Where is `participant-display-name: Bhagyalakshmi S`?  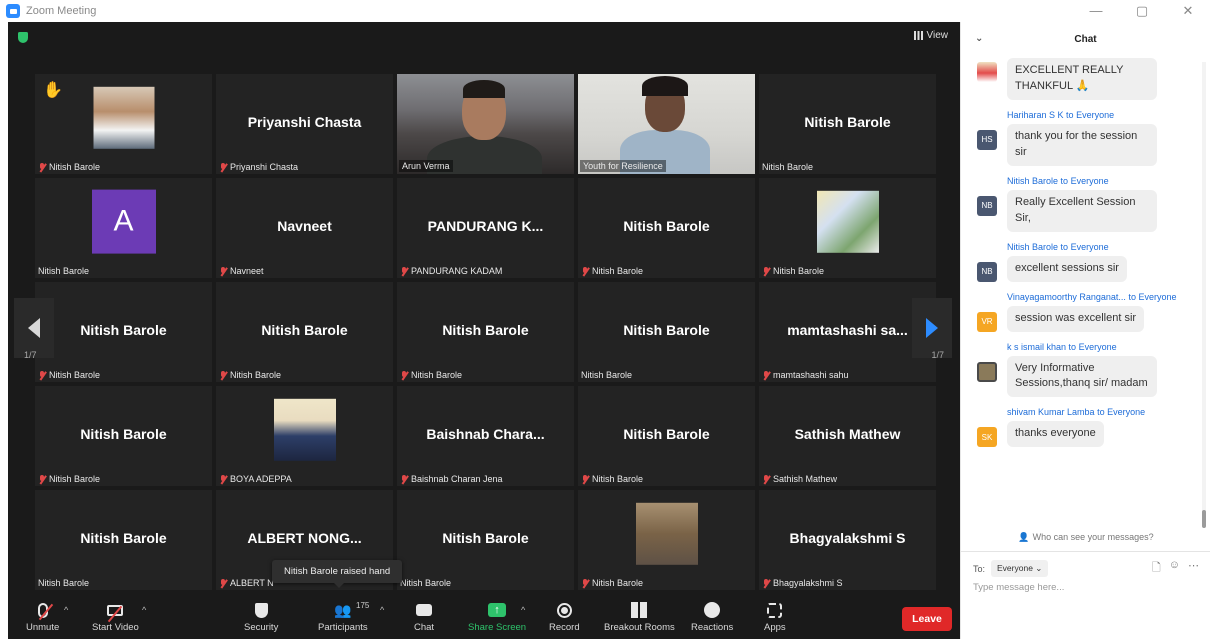 participant-display-name: Bhagyalakshmi S is located at coordinates (847, 538).